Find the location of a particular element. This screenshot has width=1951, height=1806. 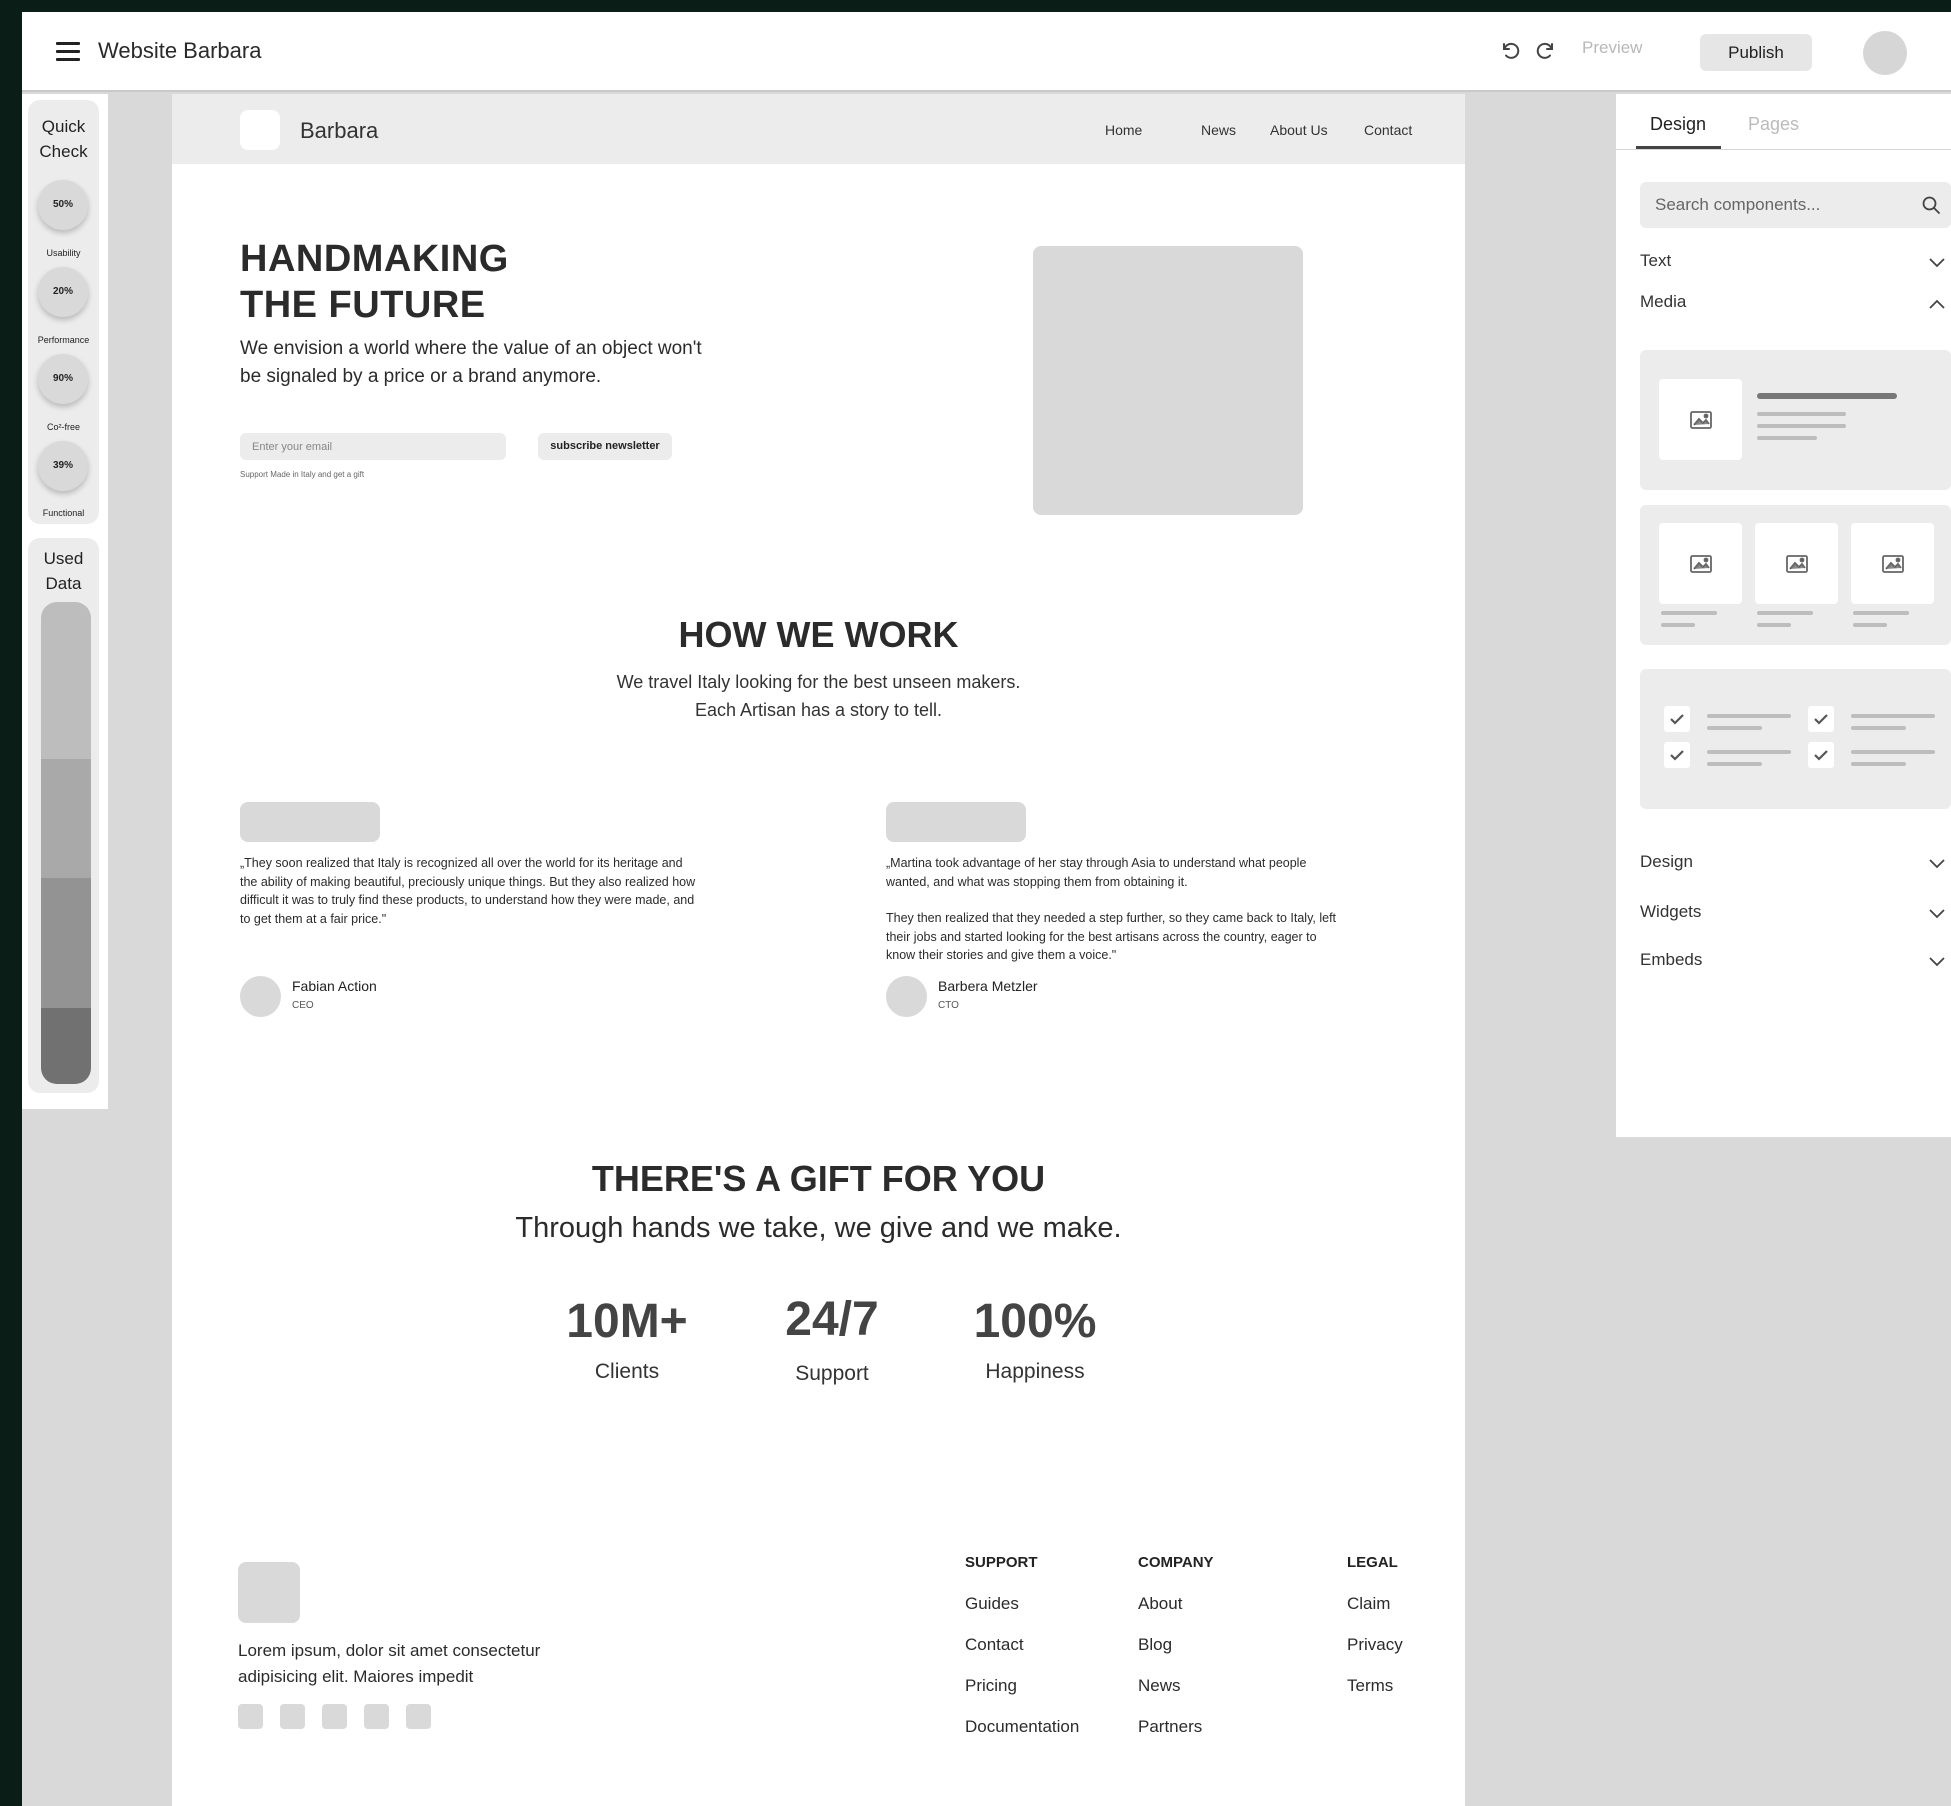

components-panel: Design Pages Text Media is located at coordinates (1783, 615).